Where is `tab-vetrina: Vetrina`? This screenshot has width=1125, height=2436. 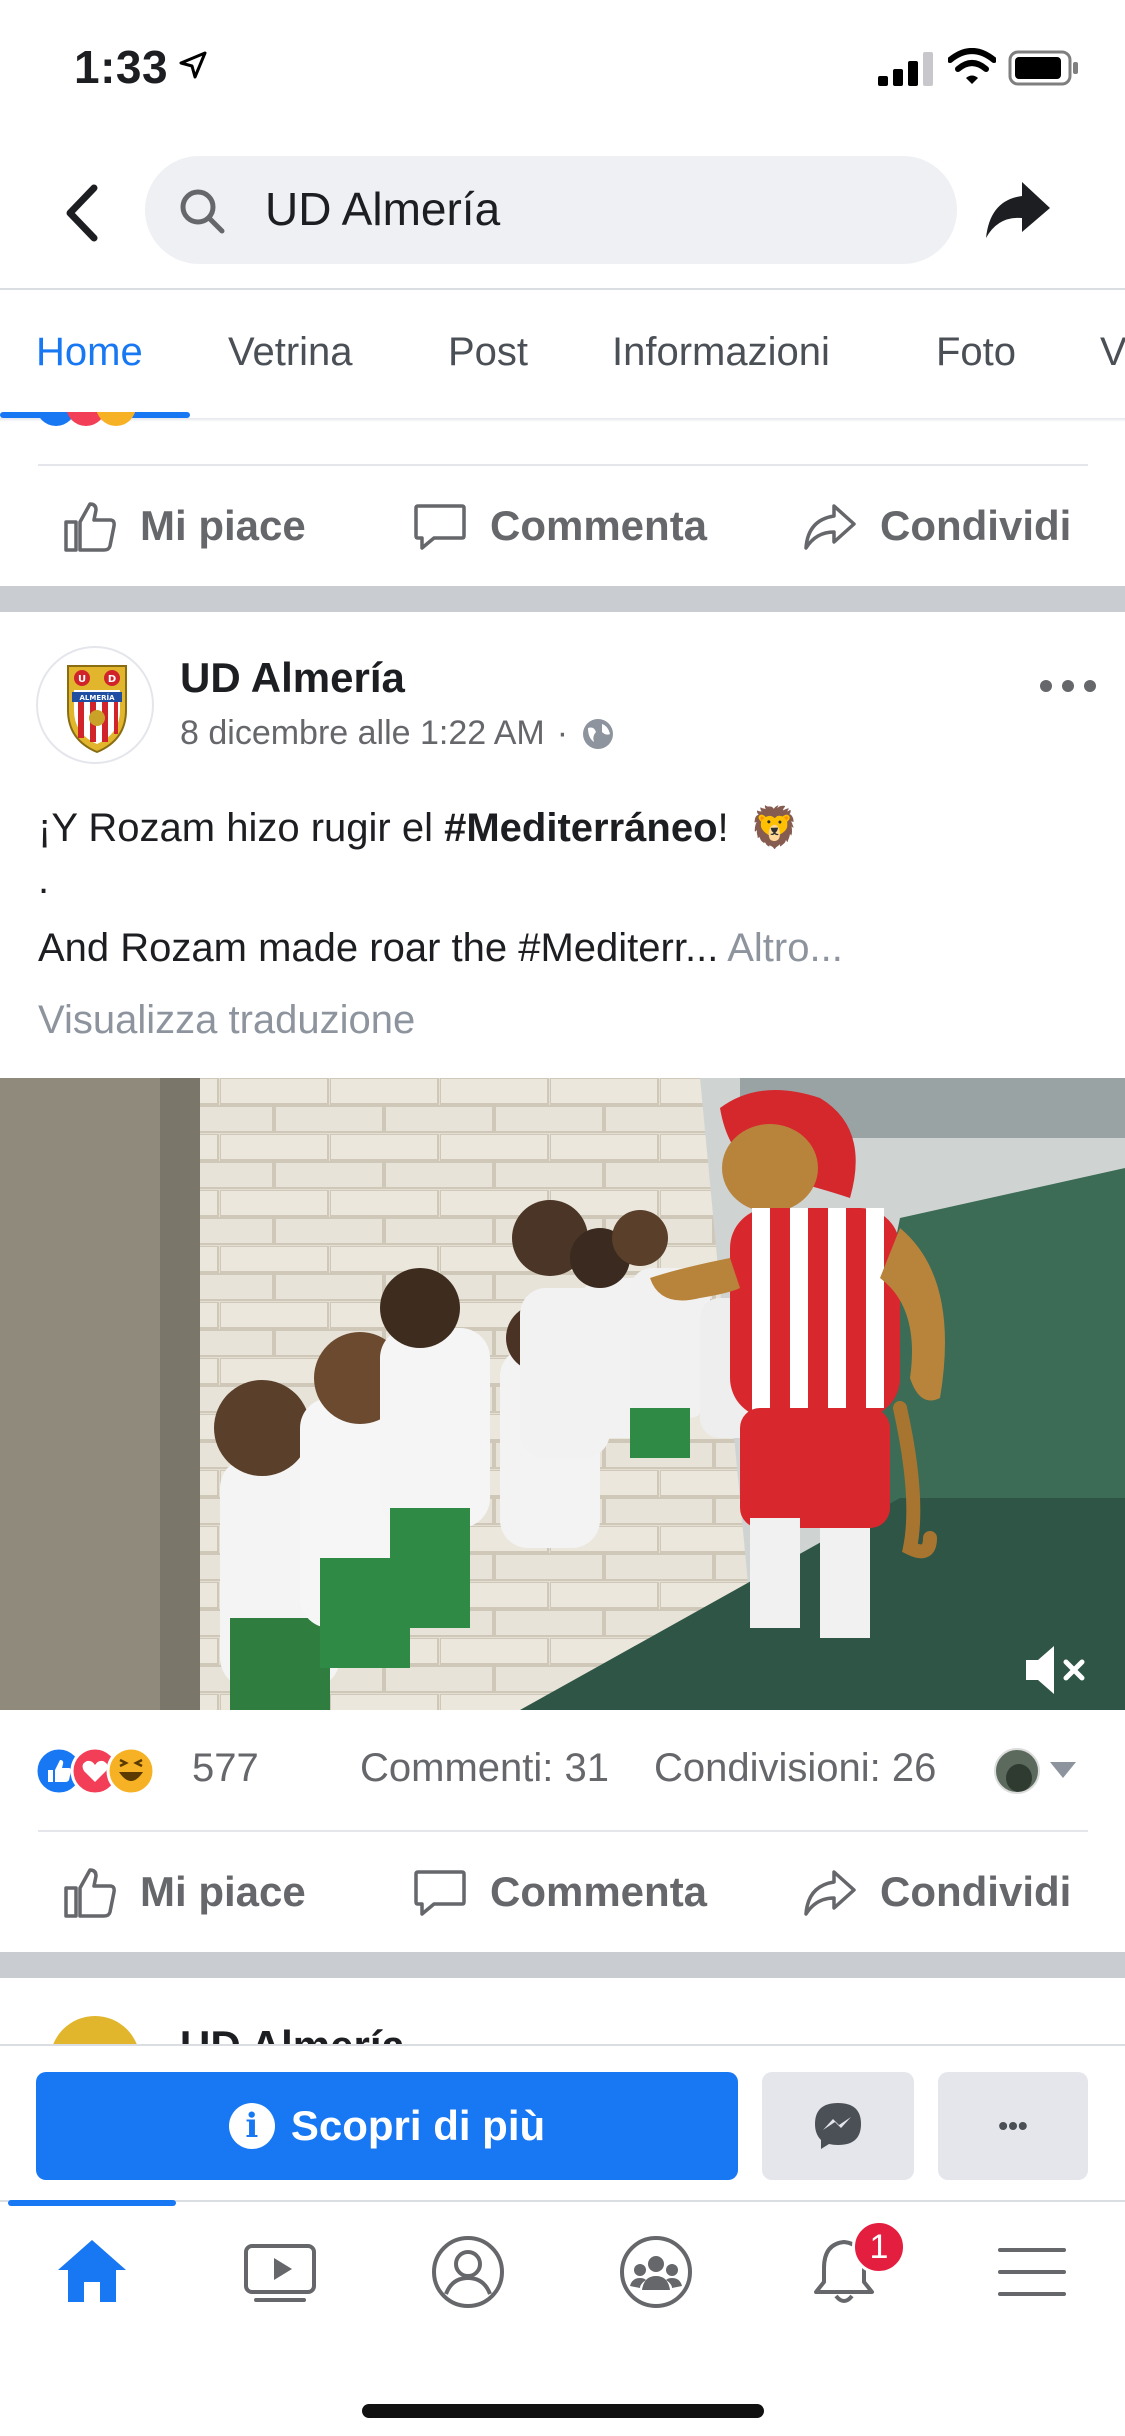 tab-vetrina: Vetrina is located at coordinates (290, 352).